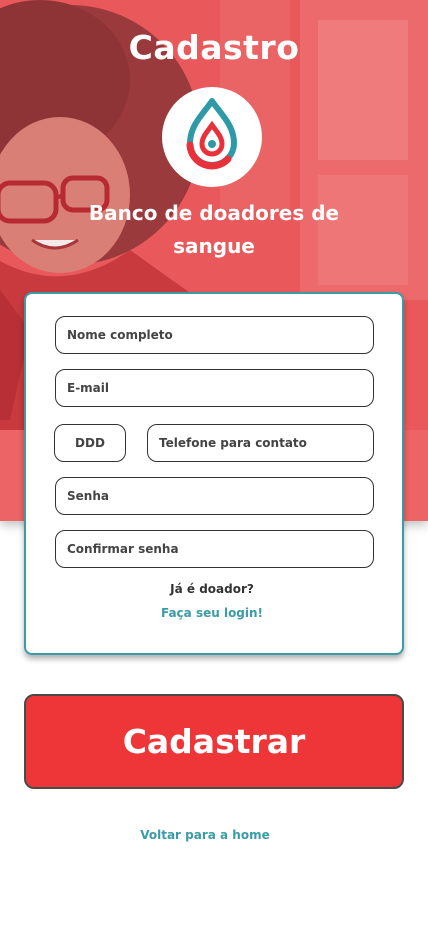 The image size is (428, 926). I want to click on password-input, so click(214, 496).